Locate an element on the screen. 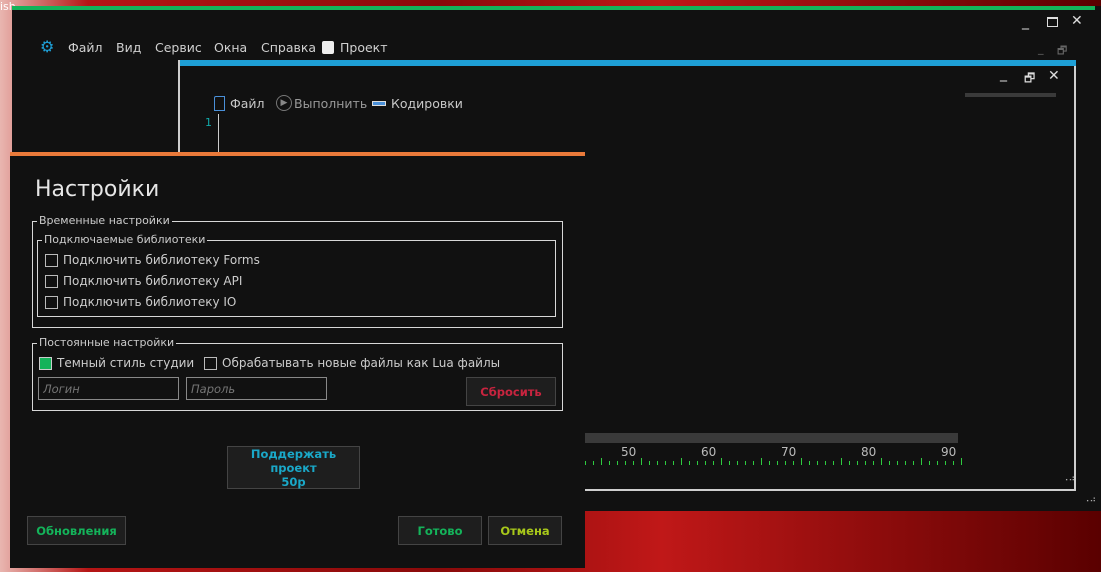 This screenshot has width=1101, height=572. editor-restore-button: 🗗 is located at coordinates (1029, 79).